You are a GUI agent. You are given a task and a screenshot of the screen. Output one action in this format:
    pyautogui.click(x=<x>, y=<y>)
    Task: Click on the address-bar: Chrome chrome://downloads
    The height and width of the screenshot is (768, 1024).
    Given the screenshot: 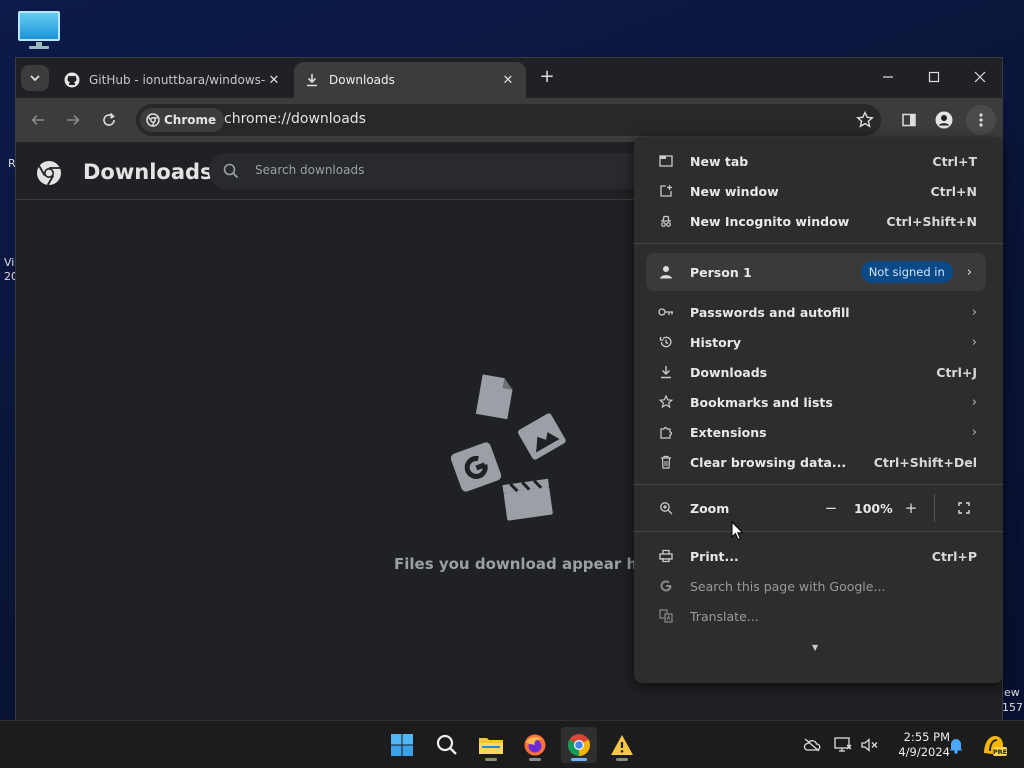 What is the action you would take?
    pyautogui.click(x=508, y=120)
    